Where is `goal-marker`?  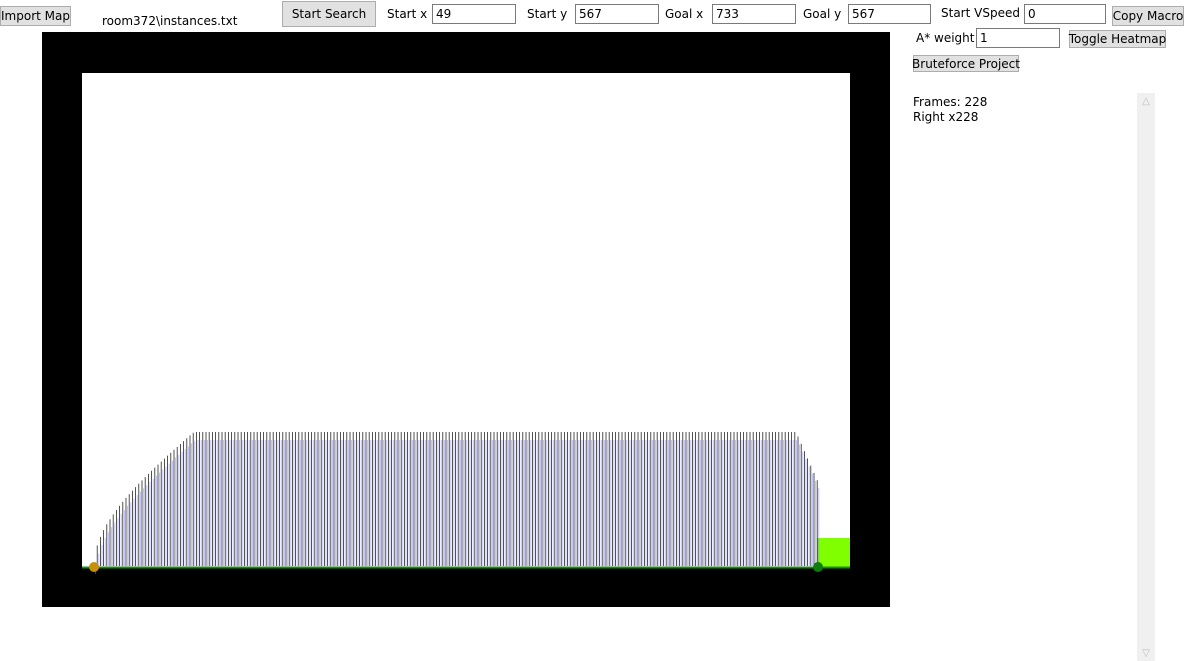
goal-marker is located at coordinates (818, 567).